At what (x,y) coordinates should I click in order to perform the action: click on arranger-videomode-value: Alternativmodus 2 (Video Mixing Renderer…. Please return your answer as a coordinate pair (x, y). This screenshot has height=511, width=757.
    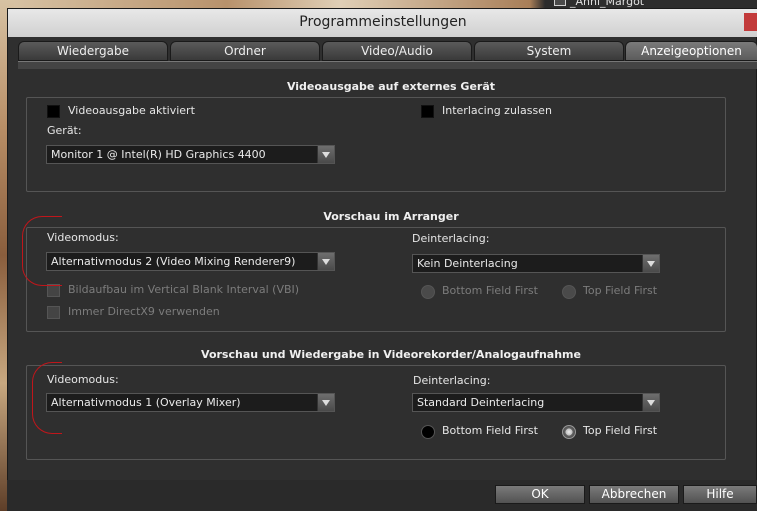
    Looking at the image, I should click on (173, 261).